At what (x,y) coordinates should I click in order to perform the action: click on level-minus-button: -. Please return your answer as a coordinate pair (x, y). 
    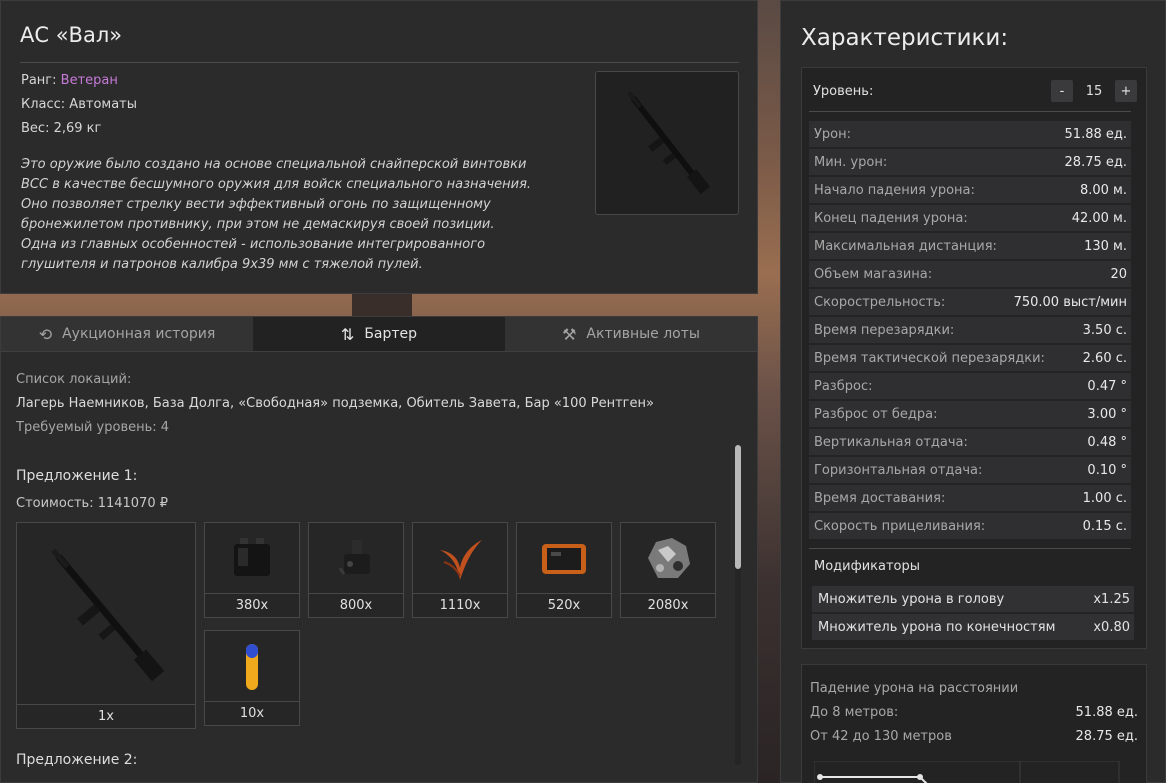
    Looking at the image, I should click on (1062, 91).